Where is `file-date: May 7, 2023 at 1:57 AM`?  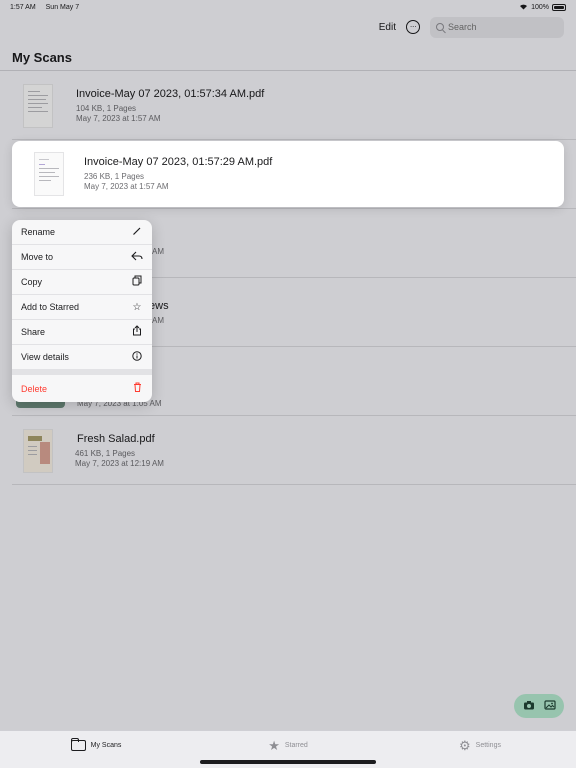
file-date: May 7, 2023 at 1:57 AM is located at coordinates (126, 186).